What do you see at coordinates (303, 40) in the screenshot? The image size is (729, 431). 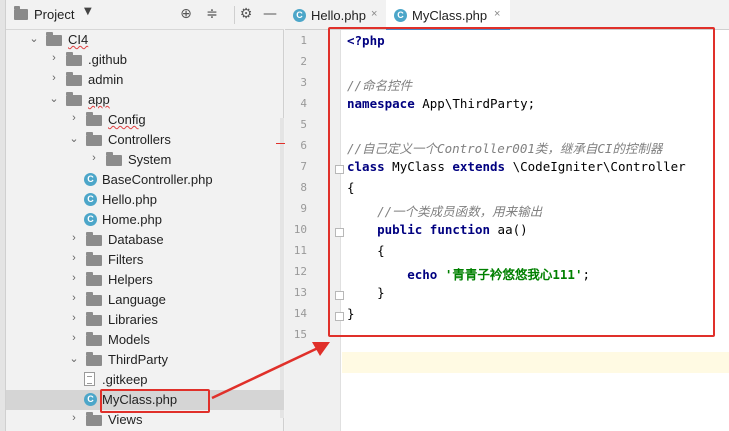 I see `line-number: 1` at bounding box center [303, 40].